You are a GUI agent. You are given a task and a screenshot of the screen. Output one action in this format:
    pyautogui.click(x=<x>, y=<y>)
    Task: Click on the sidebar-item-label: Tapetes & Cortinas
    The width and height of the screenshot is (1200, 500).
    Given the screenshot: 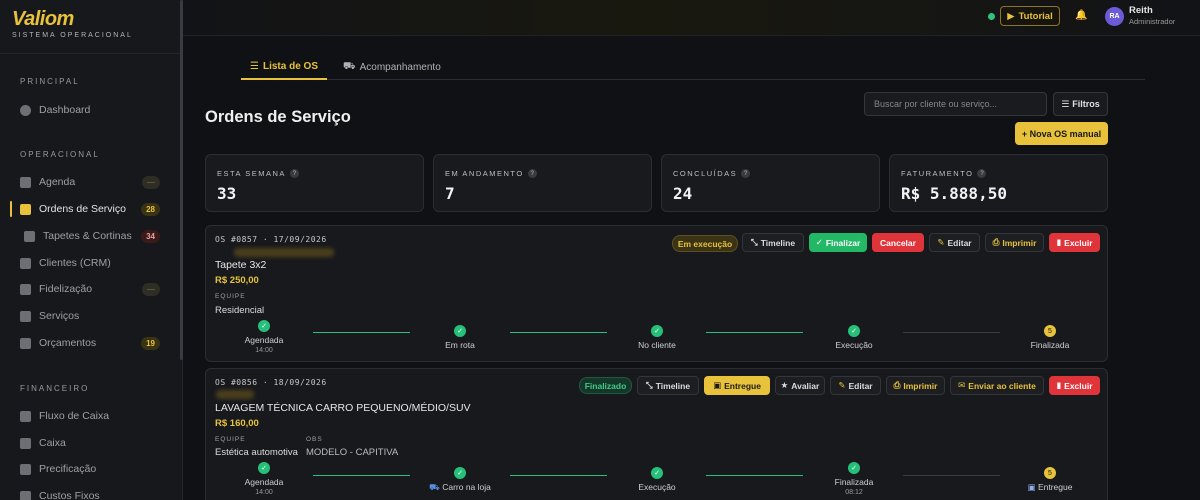 What is the action you would take?
    pyautogui.click(x=87, y=236)
    